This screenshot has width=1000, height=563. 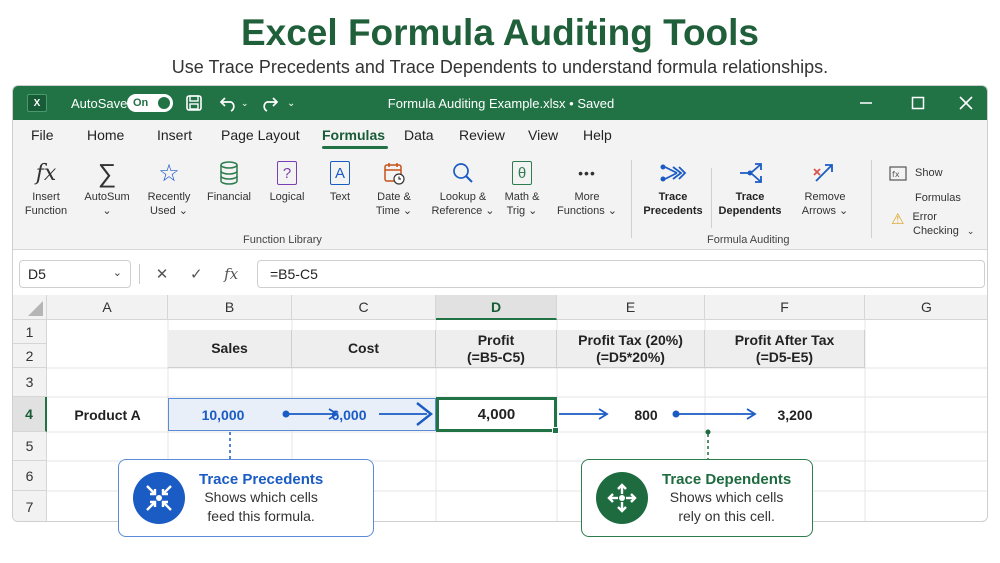 What do you see at coordinates (37, 274) in the screenshot?
I see `name-box-value: D5` at bounding box center [37, 274].